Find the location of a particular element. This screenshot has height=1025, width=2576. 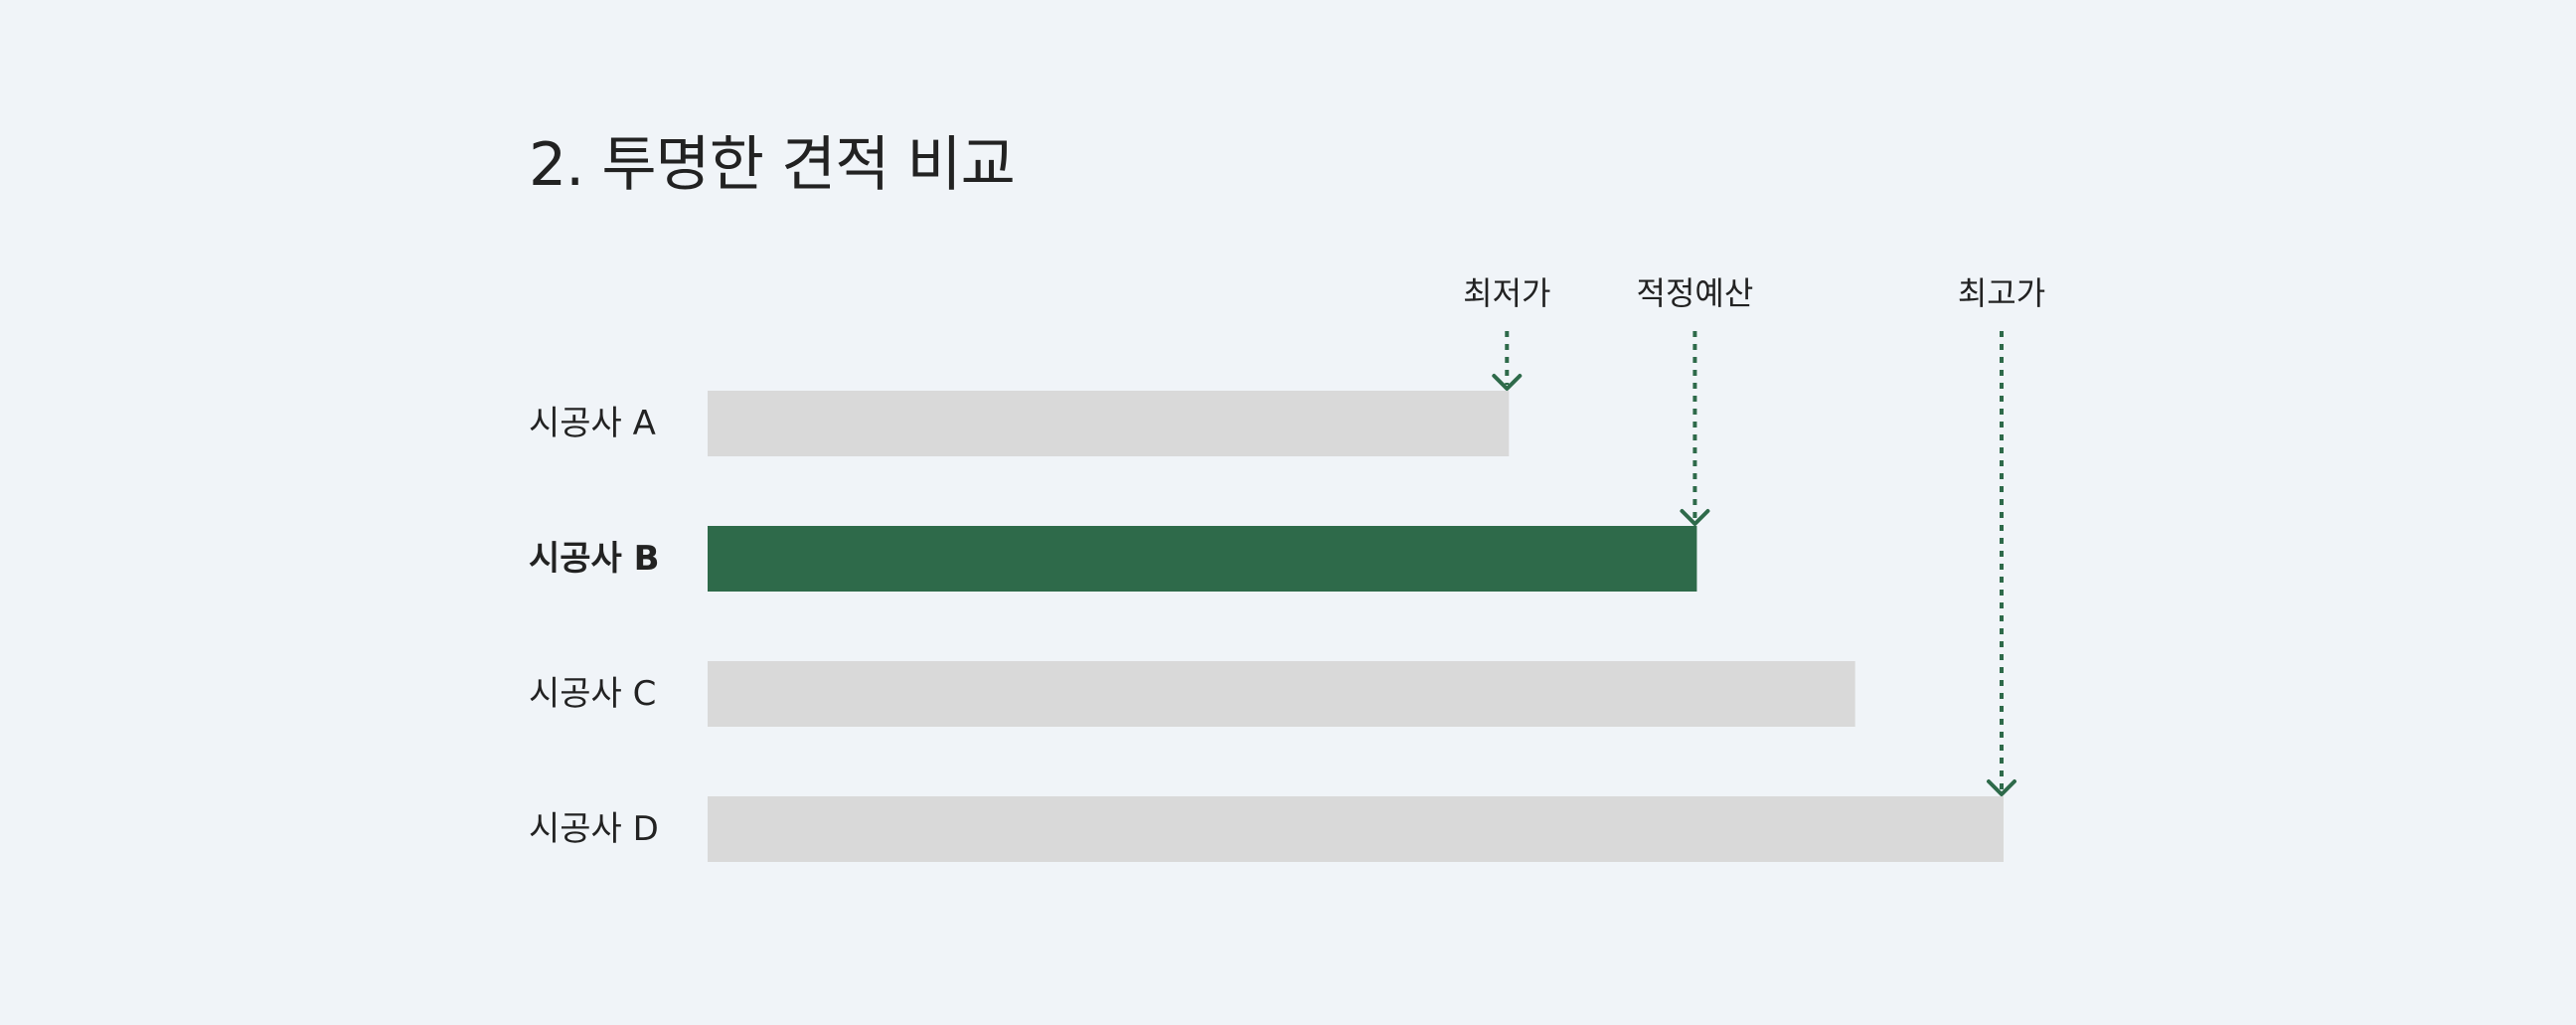

category-label: 시공사 C is located at coordinates (592, 694).